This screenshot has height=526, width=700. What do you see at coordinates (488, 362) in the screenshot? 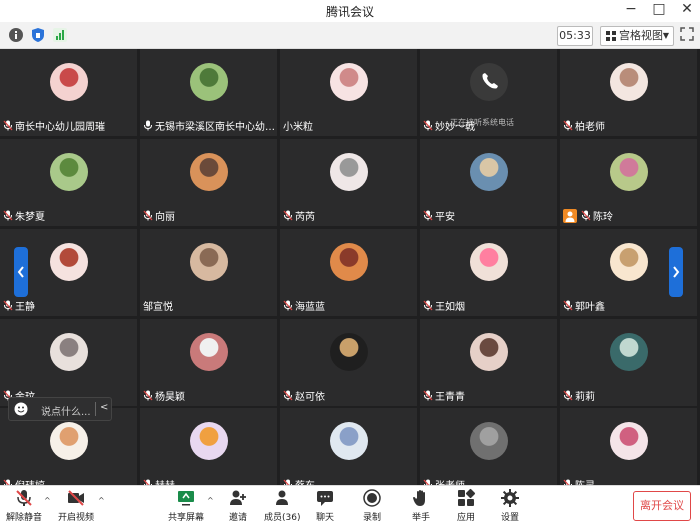
I see `participant-tile: 王青青` at bounding box center [488, 362].